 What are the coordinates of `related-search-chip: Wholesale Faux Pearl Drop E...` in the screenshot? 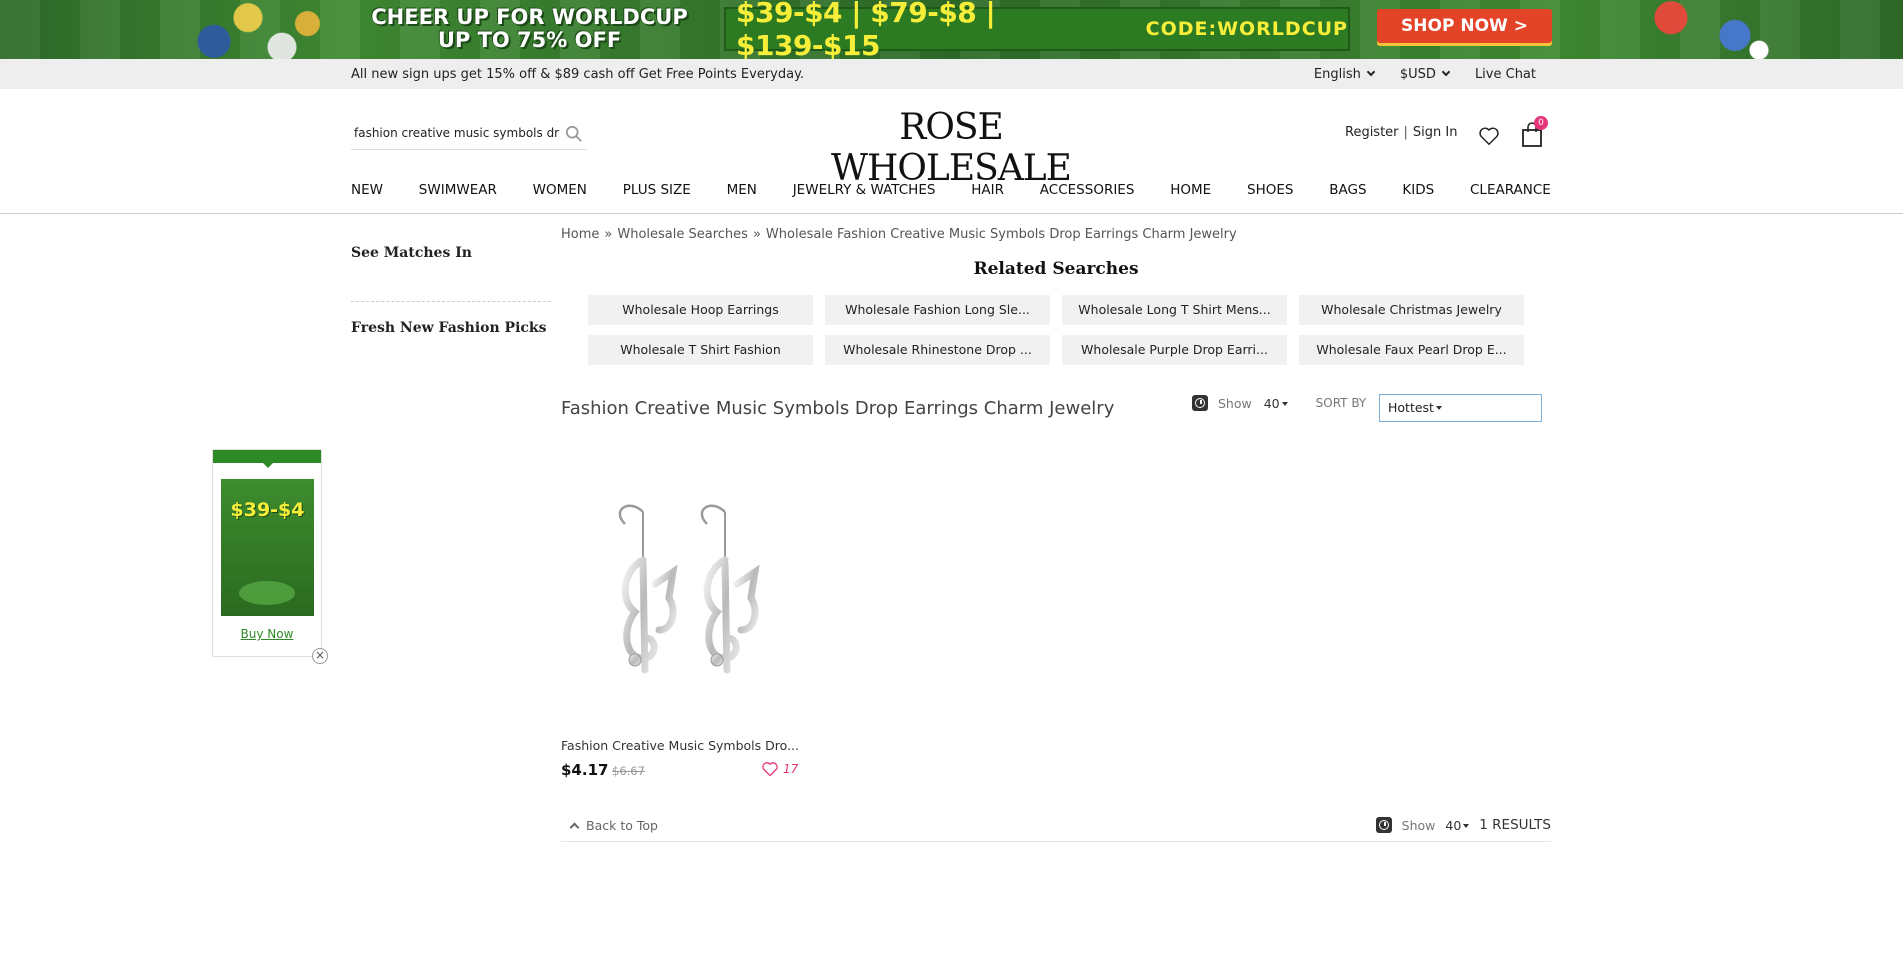 It's located at (1411, 350).